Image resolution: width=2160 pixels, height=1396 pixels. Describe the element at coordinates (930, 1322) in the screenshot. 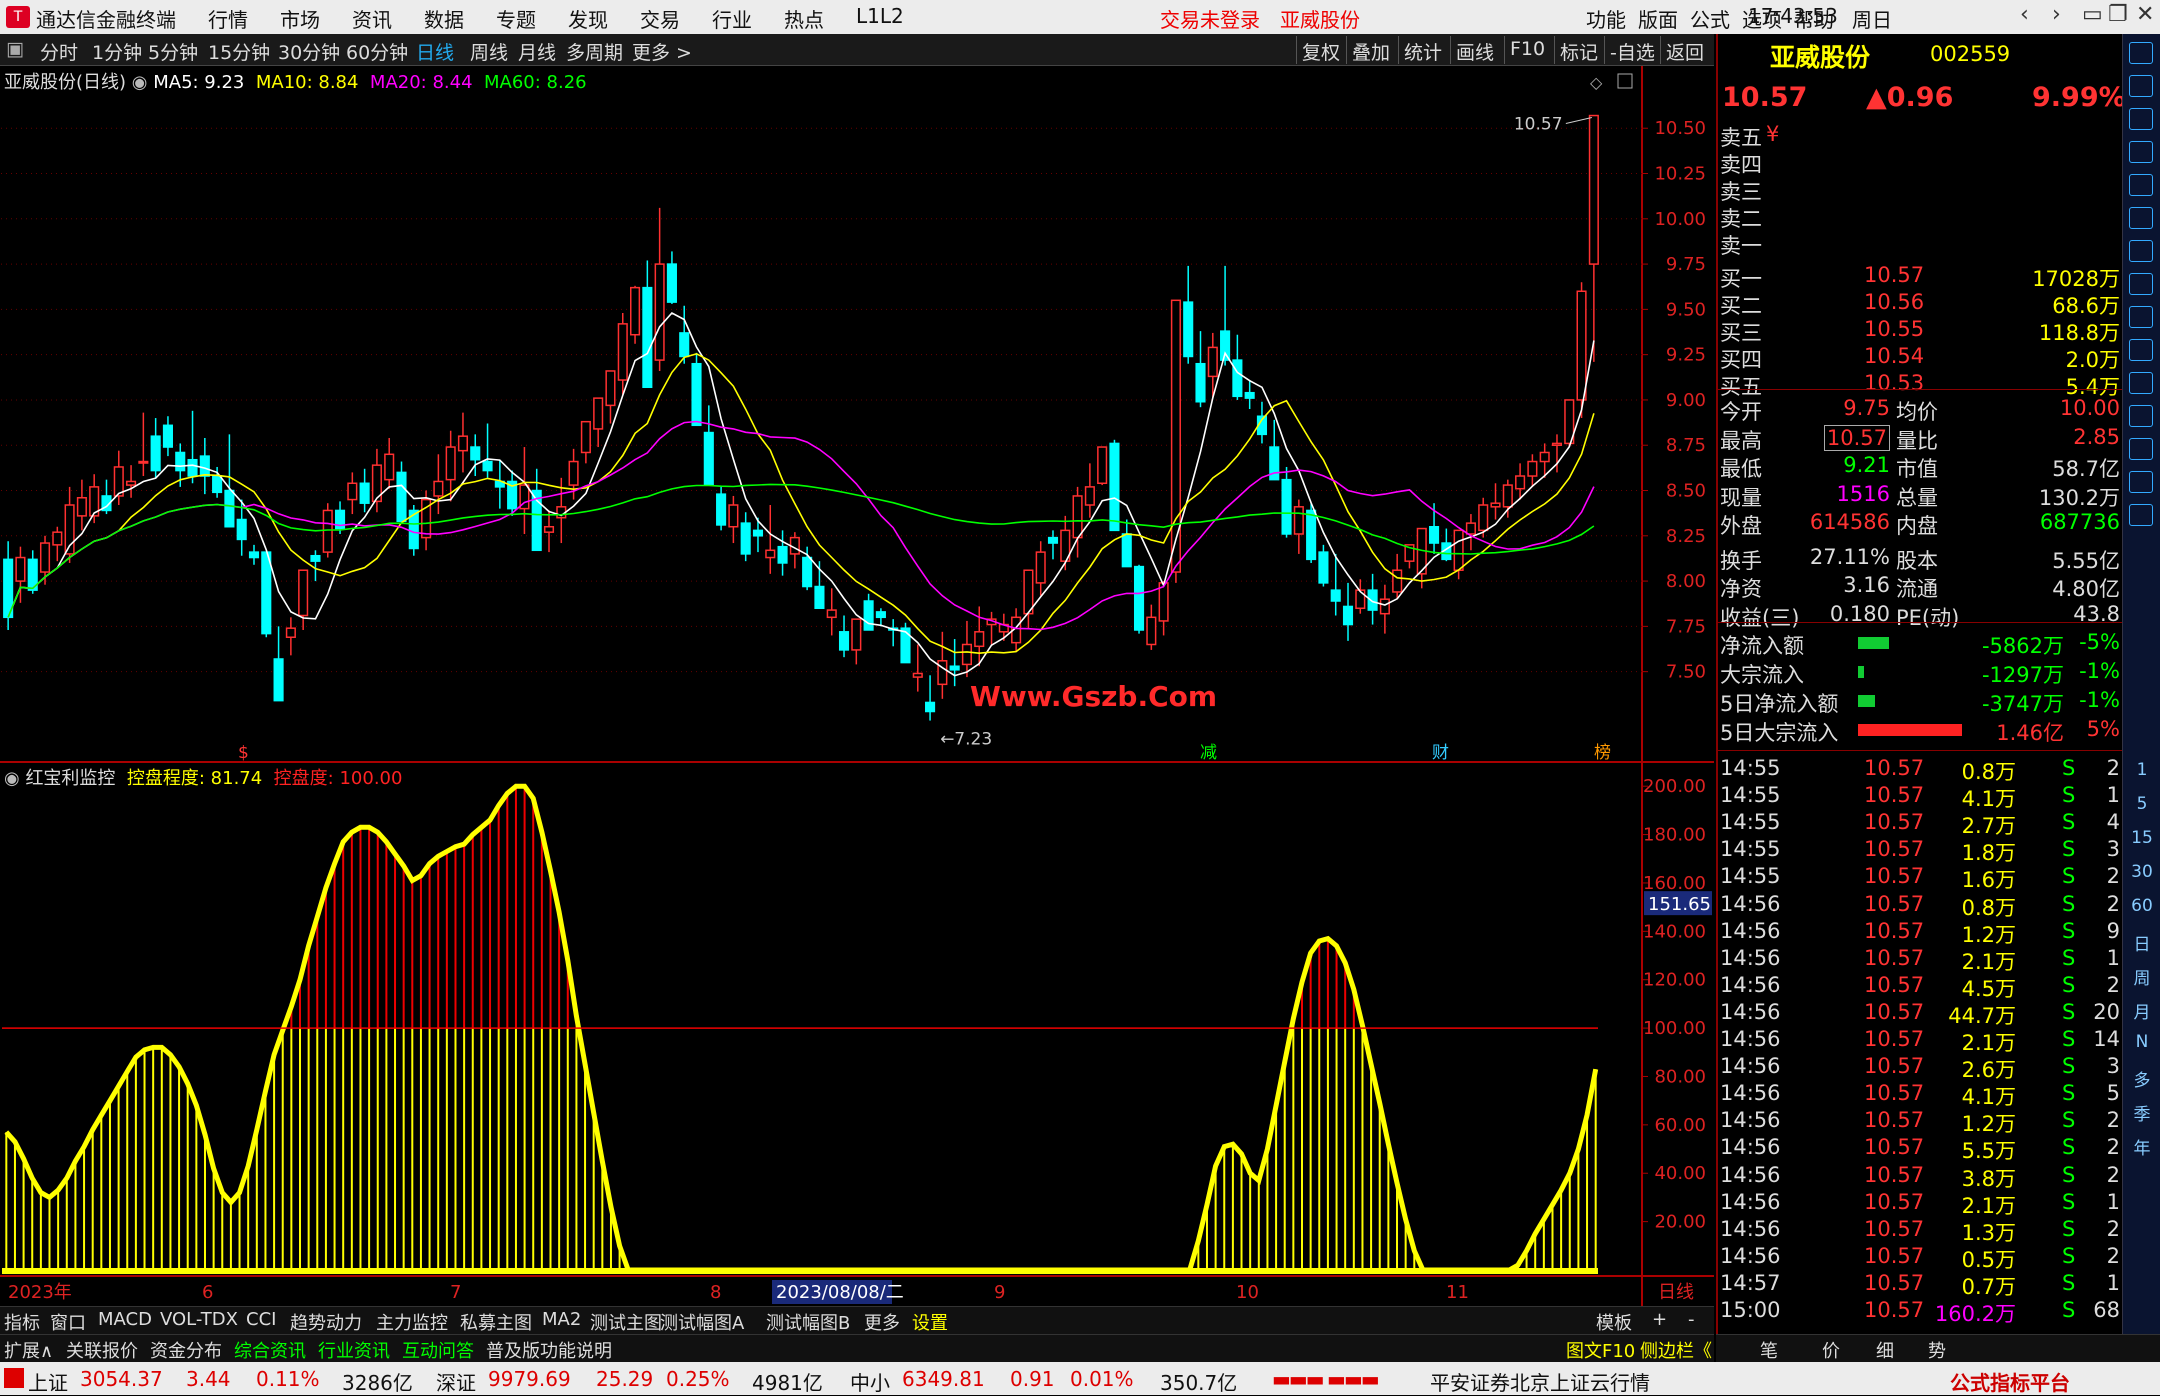

I see `indicator-tab-13: 设置` at that location.